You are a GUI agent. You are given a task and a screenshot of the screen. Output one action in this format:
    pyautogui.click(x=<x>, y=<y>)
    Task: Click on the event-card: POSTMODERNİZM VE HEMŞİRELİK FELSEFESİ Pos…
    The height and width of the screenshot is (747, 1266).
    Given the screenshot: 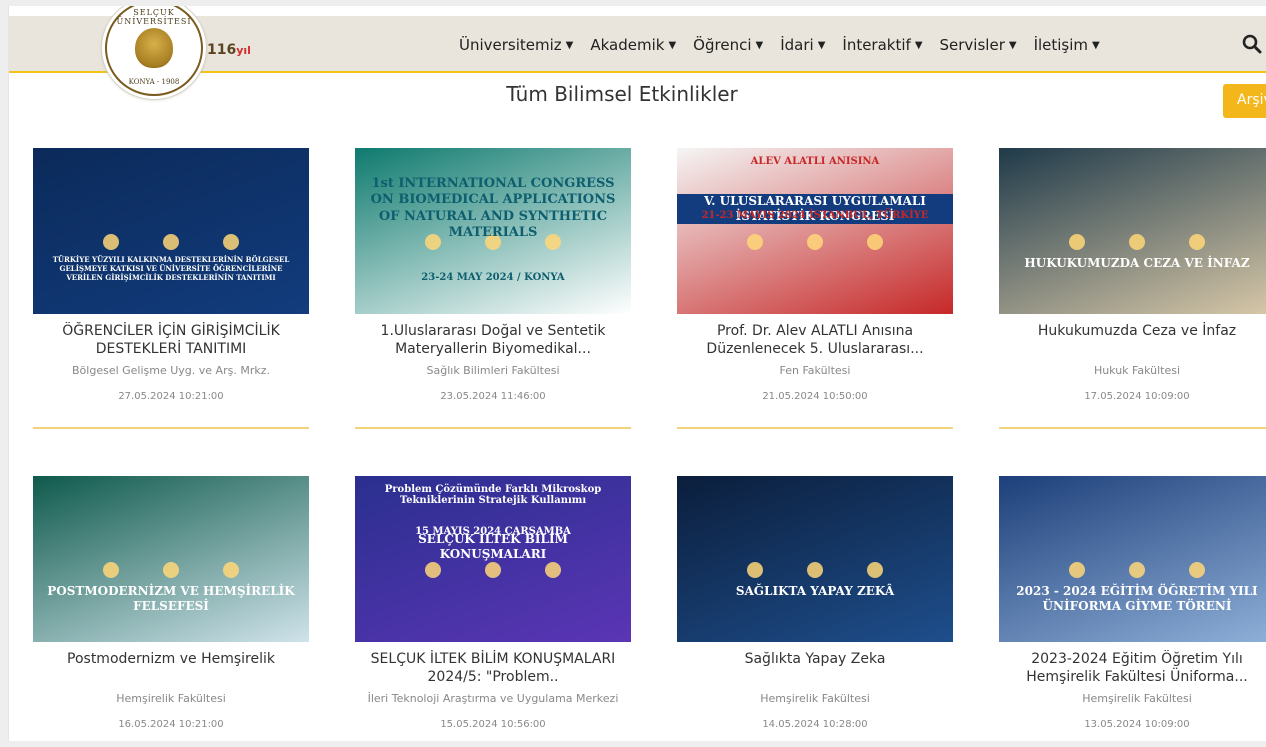 What is the action you would take?
    pyautogui.click(x=171, y=604)
    